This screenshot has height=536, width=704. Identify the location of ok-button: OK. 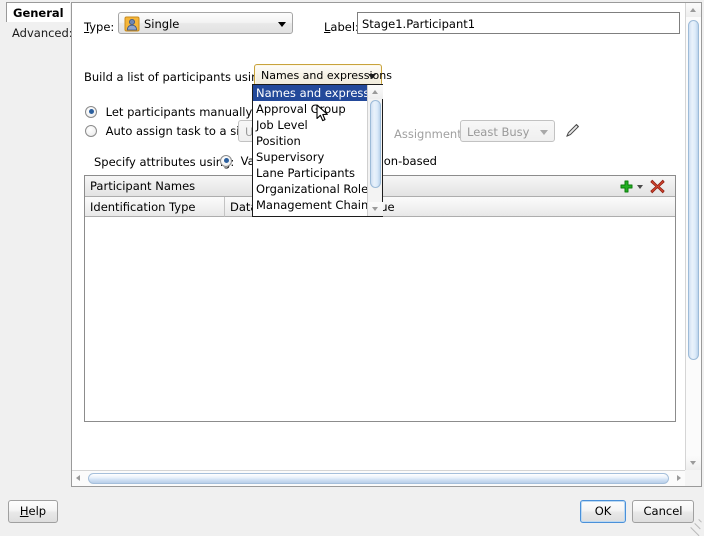
(603, 511).